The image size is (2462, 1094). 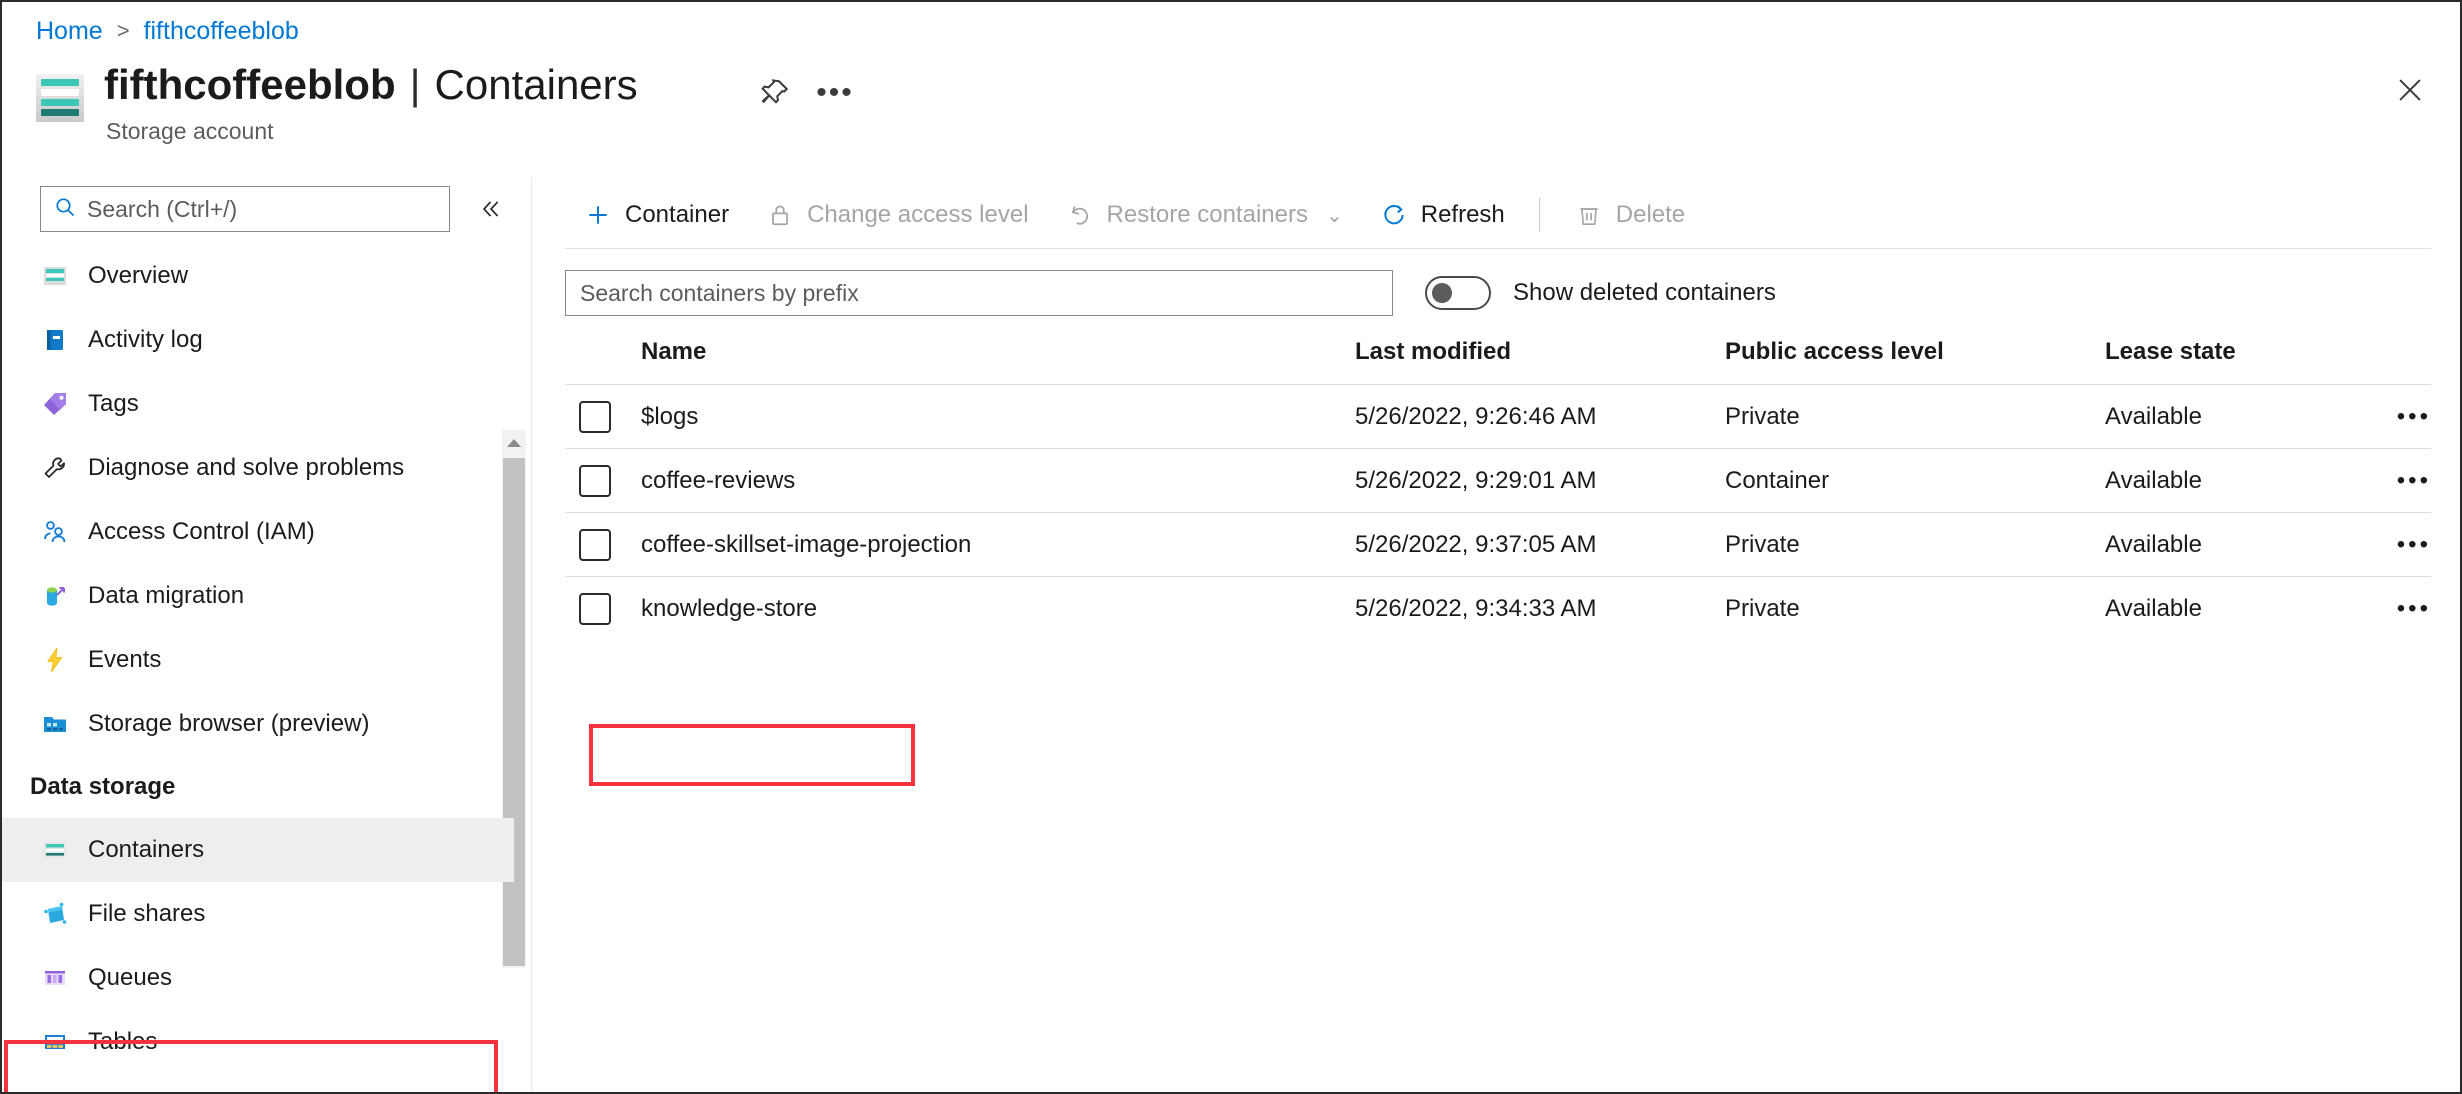 What do you see at coordinates (258, 914) in the screenshot?
I see `sidebar-item-file-shares: File shares` at bounding box center [258, 914].